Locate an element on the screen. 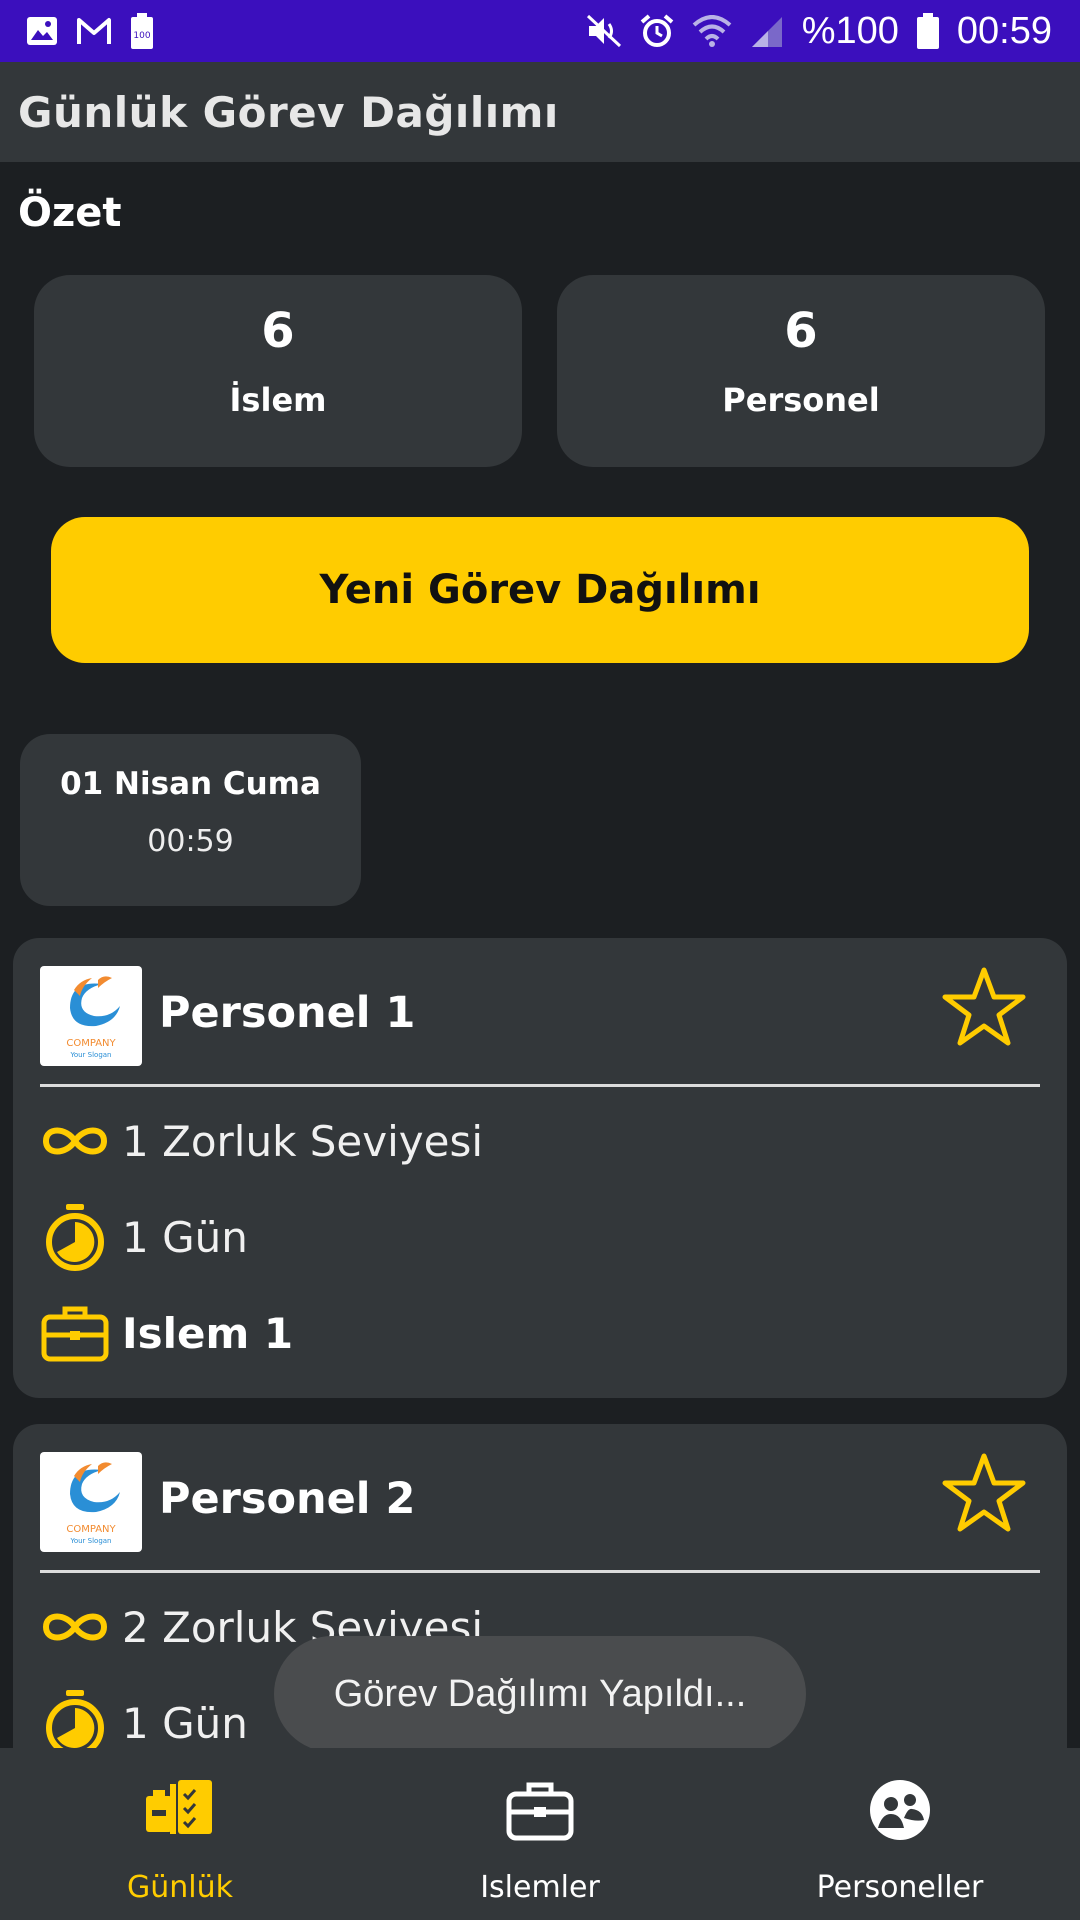 This screenshot has height=1920, width=1080. summary-personel-label: Personel is located at coordinates (801, 400).